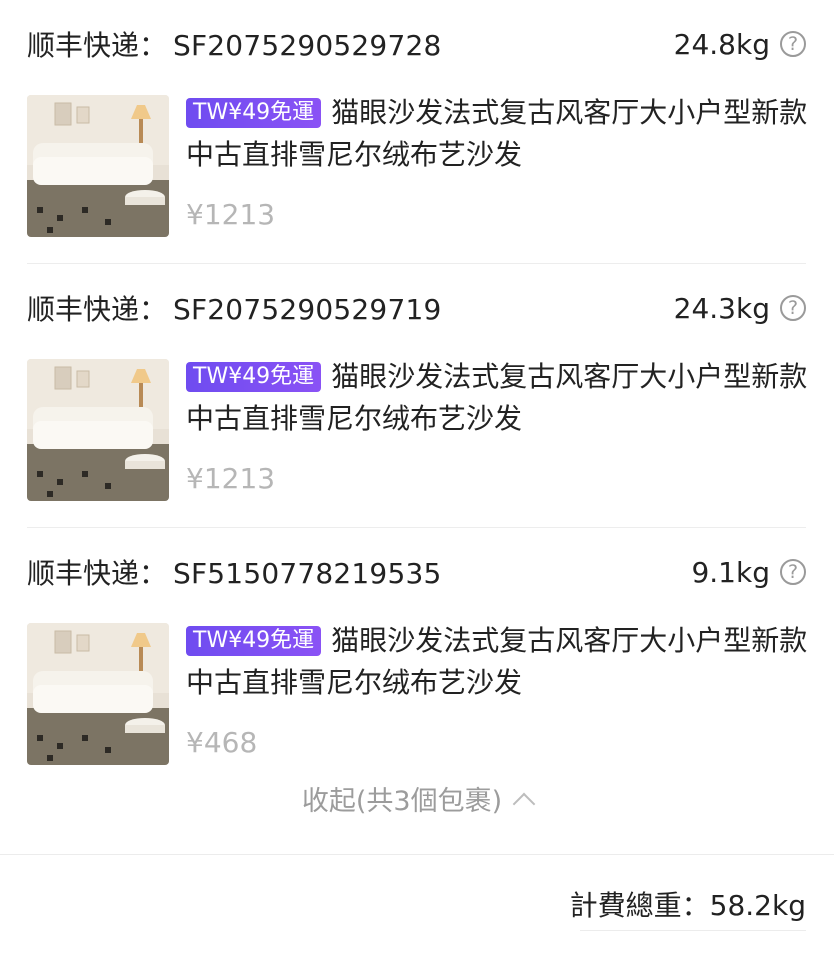 The width and height of the screenshot is (834, 960). I want to click on tracking-number: SF2075290529728, so click(307, 45).